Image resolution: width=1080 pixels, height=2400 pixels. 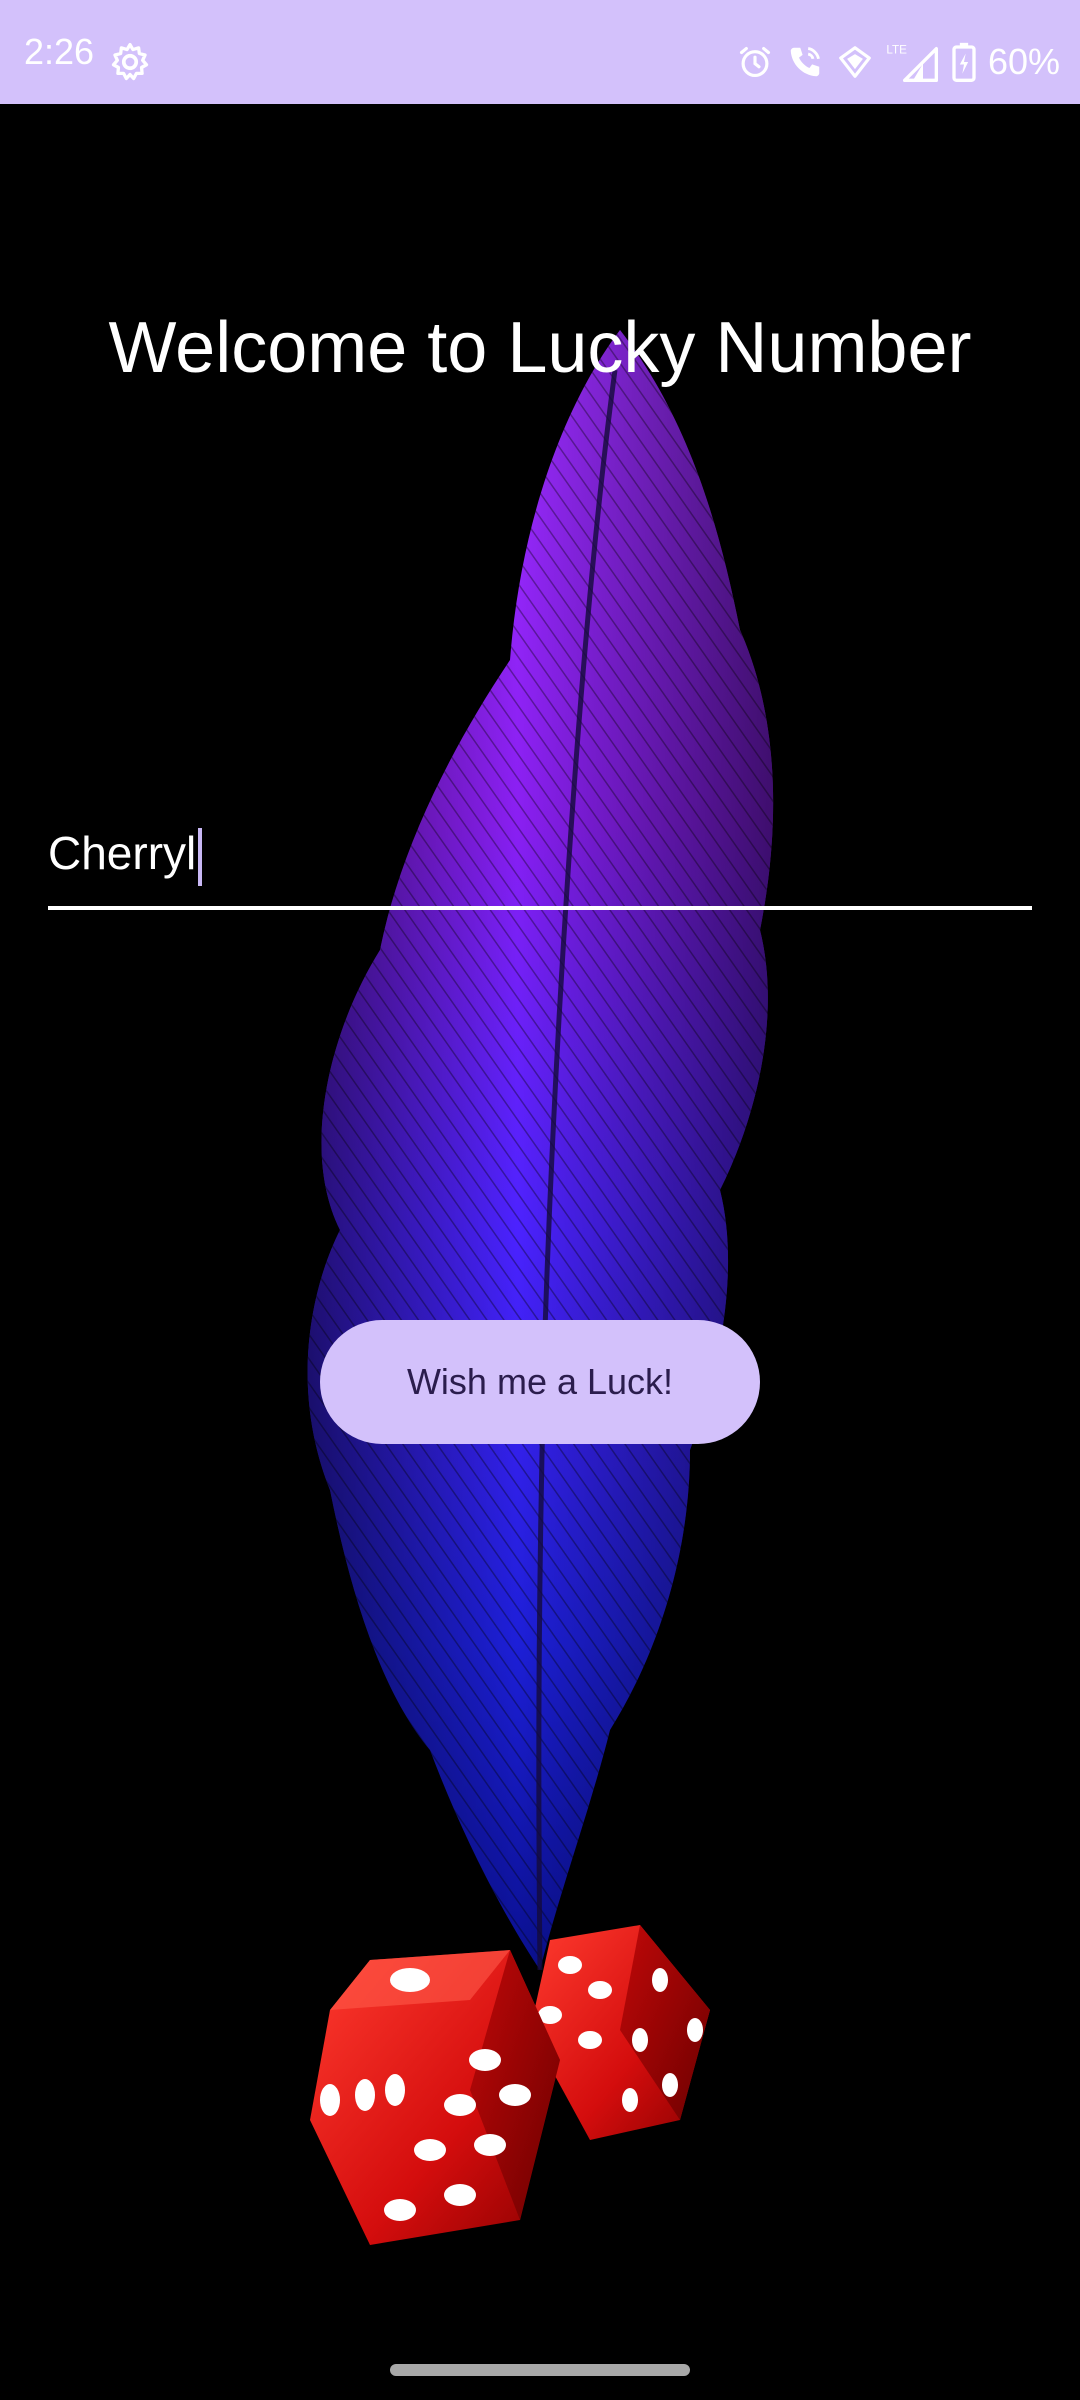 What do you see at coordinates (540, 348) in the screenshot?
I see `page-title: Welcome to Lucky Number` at bounding box center [540, 348].